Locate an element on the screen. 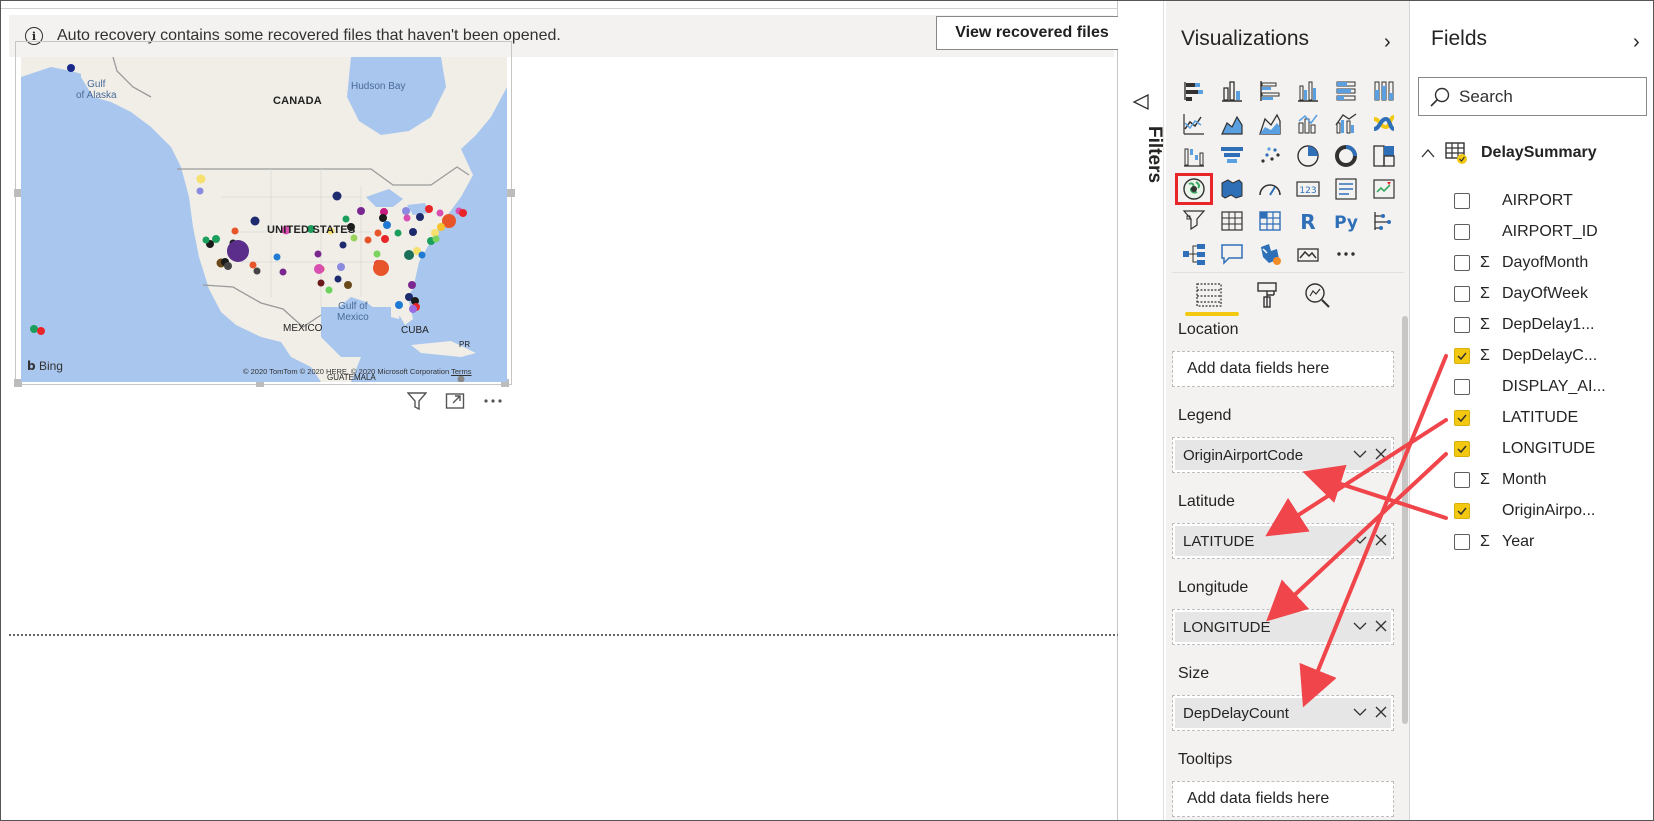 The height and width of the screenshot is (821, 1654). well-latitude: LATITUDE is located at coordinates (1283, 541).